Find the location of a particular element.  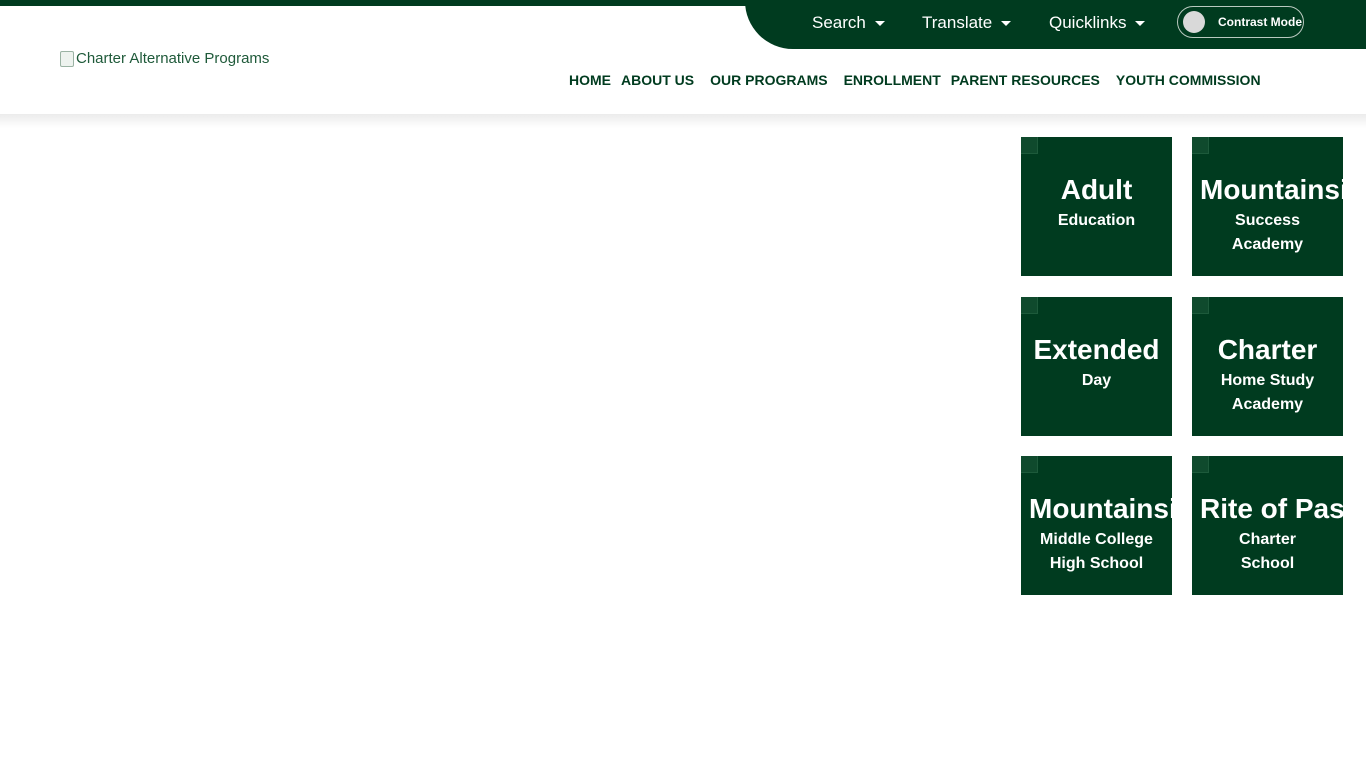

nav-item-enrollment: ENROLLMENT is located at coordinates (892, 80).